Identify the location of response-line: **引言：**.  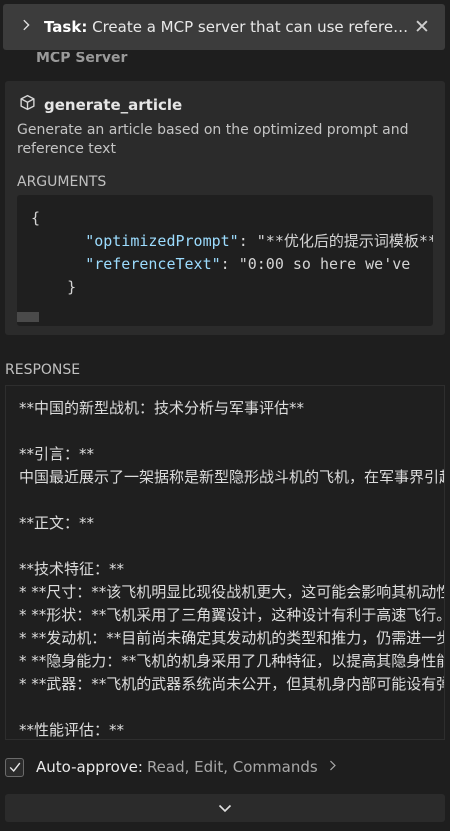
(57, 454).